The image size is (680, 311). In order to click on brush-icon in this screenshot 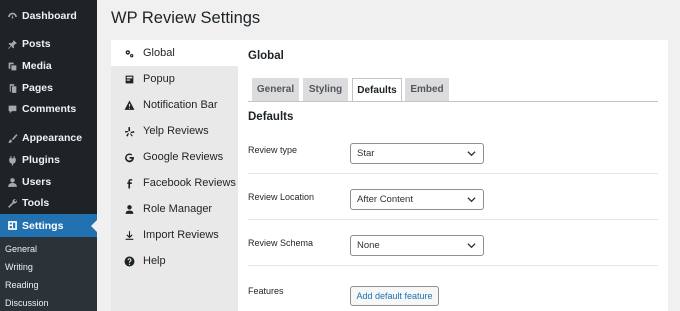, I will do `click(12, 138)`.